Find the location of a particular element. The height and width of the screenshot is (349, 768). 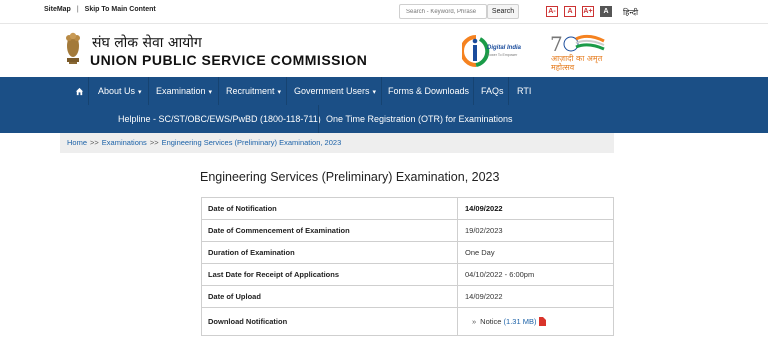

azadi-text: आज़ादी का अमृत महोत्सव is located at coordinates (577, 63).